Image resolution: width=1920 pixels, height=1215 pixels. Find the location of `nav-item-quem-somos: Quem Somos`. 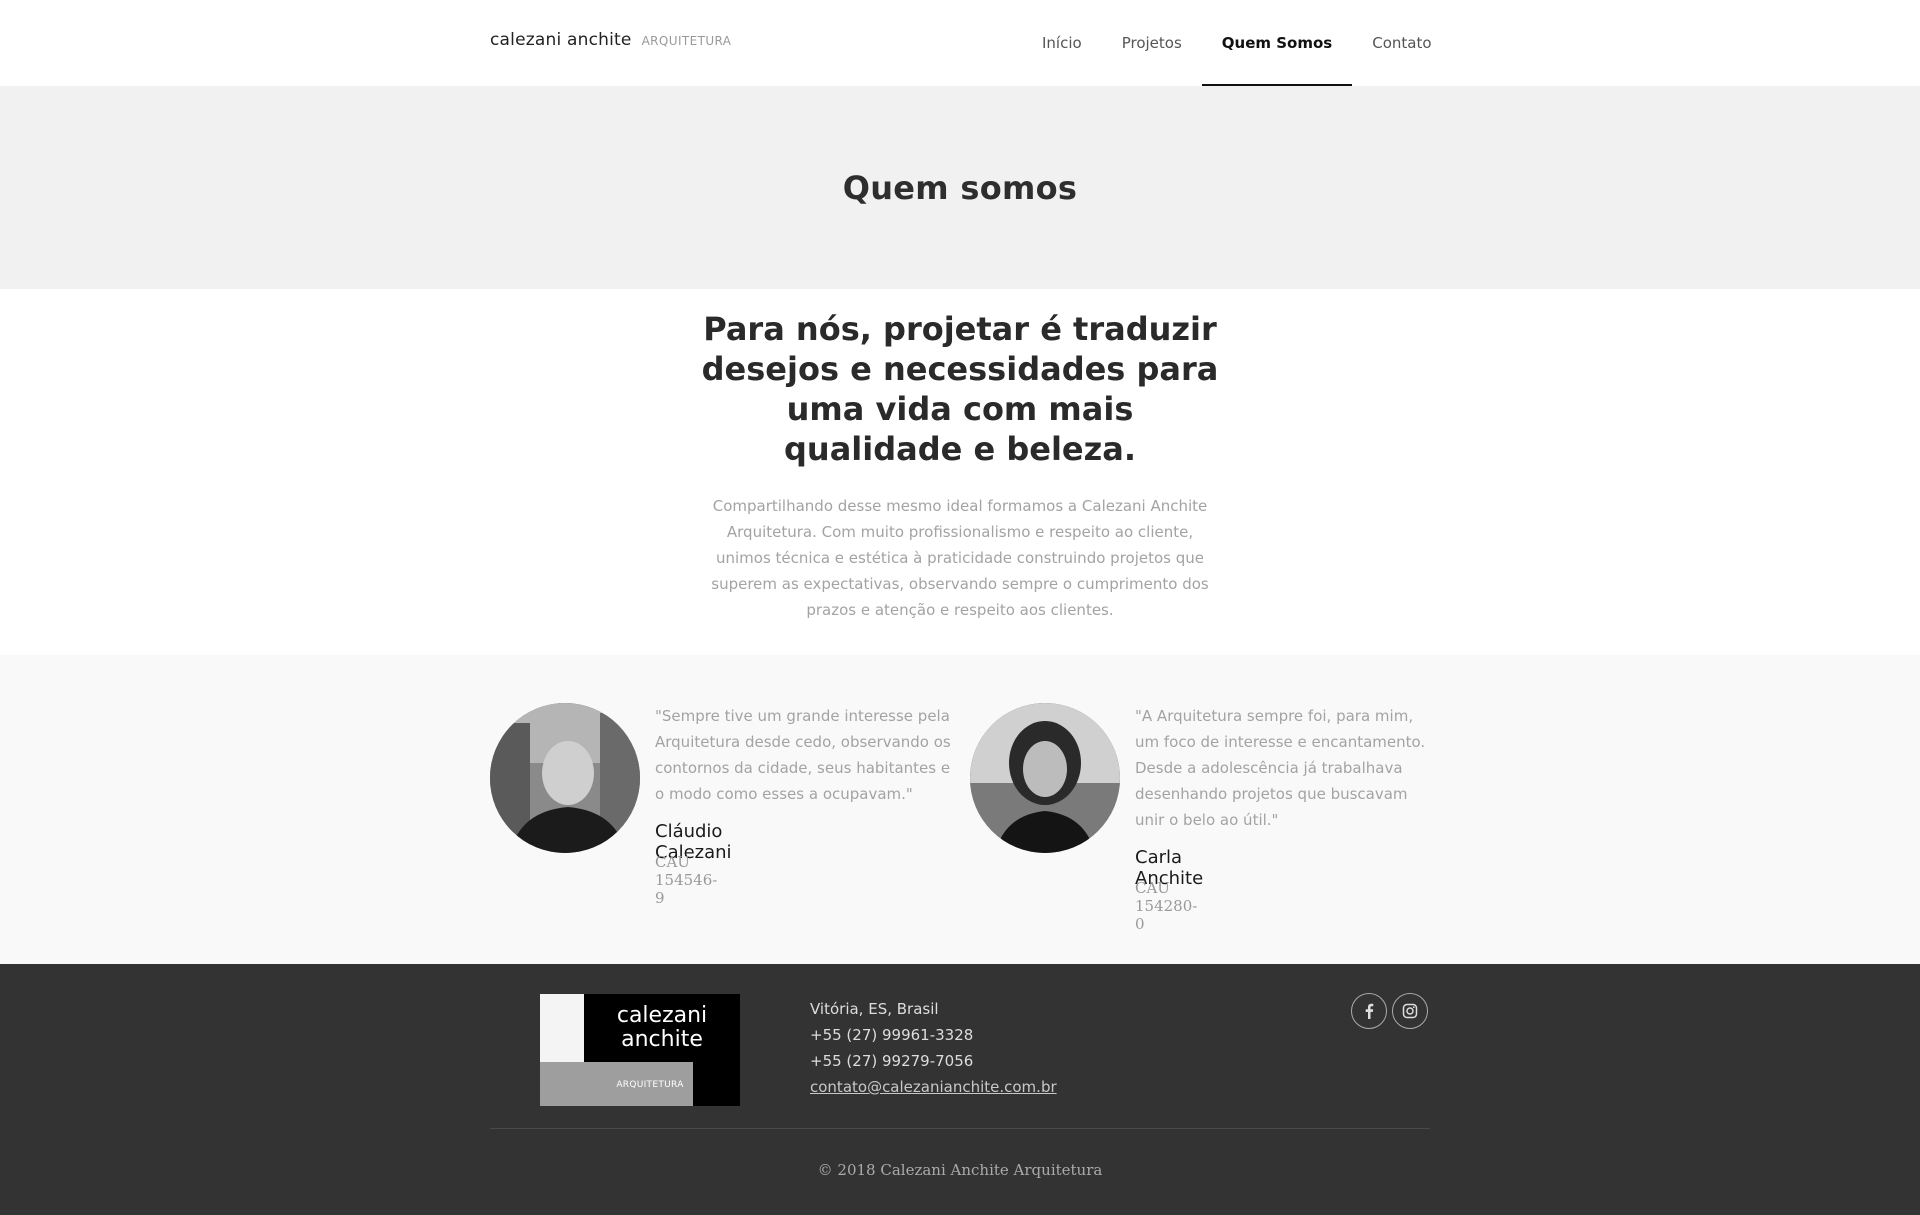

nav-item-quem-somos: Quem Somos is located at coordinates (1277, 43).